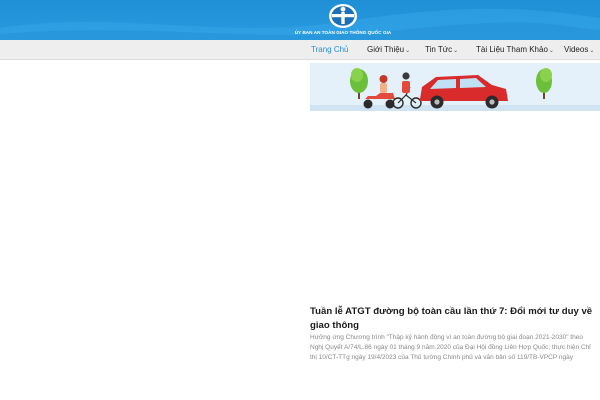  I want to click on org-name: ỦY BAN AN TOÀN GIAO THÔNG QUỐC GIA, so click(343, 32).